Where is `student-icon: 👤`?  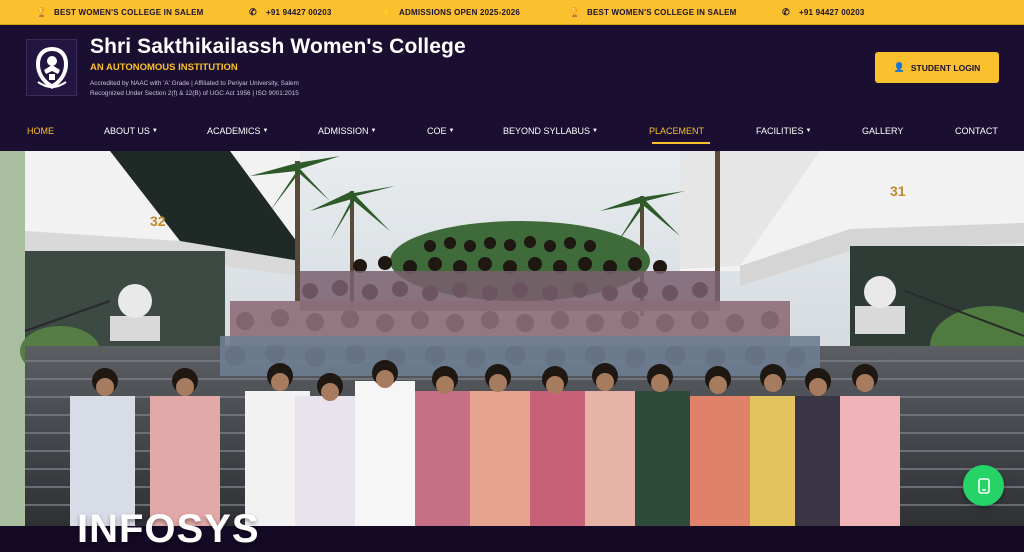
student-icon: 👤 is located at coordinates (899, 67).